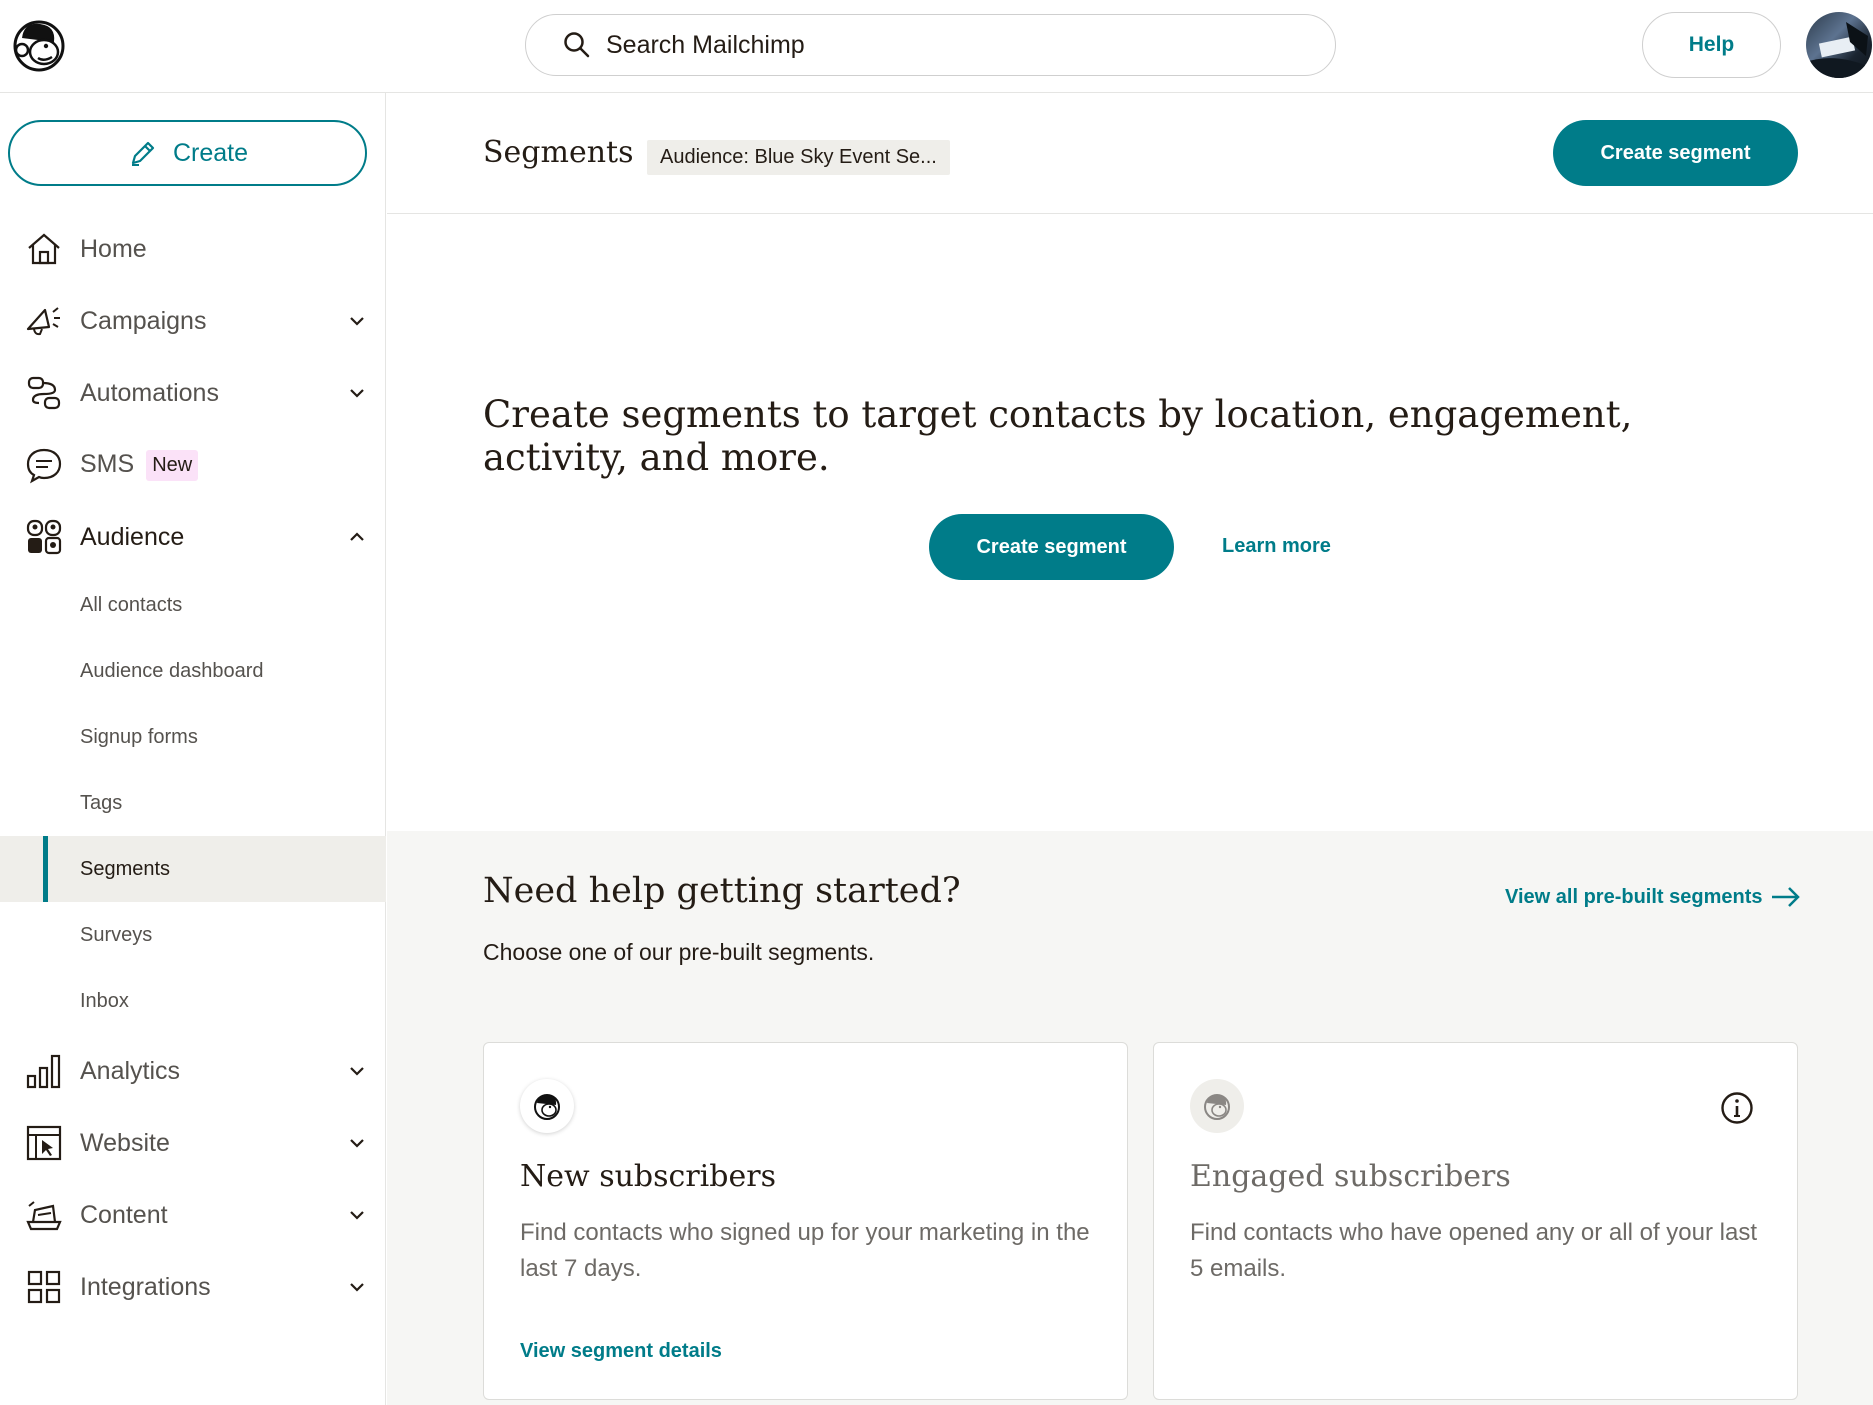  I want to click on card-title: Engaged subscribers, so click(1350, 1176).